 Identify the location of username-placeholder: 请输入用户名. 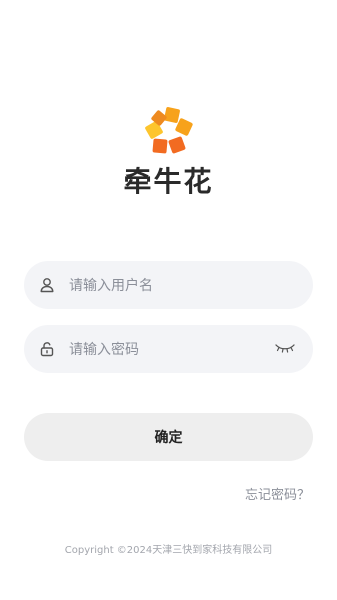
(111, 286).